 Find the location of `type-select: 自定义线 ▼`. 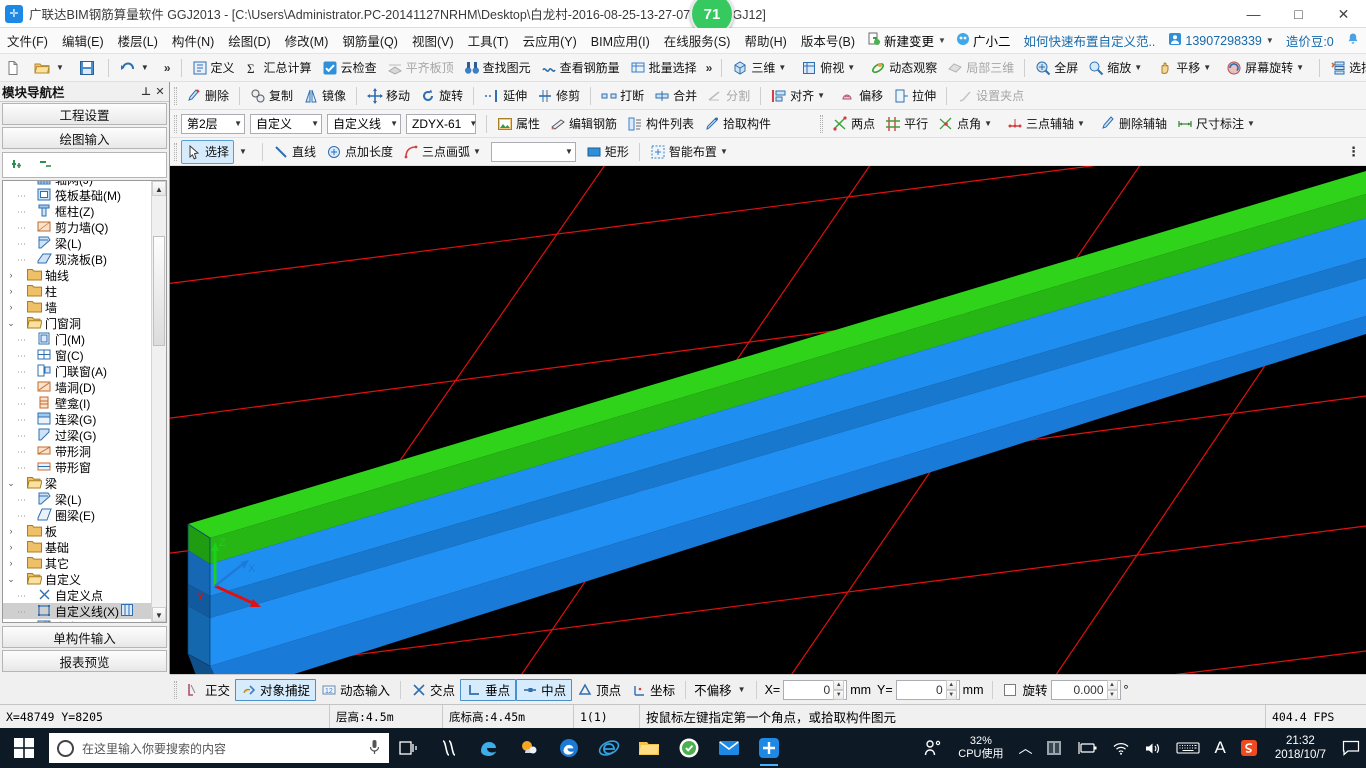

type-select: 自定义线 ▼ is located at coordinates (364, 123).